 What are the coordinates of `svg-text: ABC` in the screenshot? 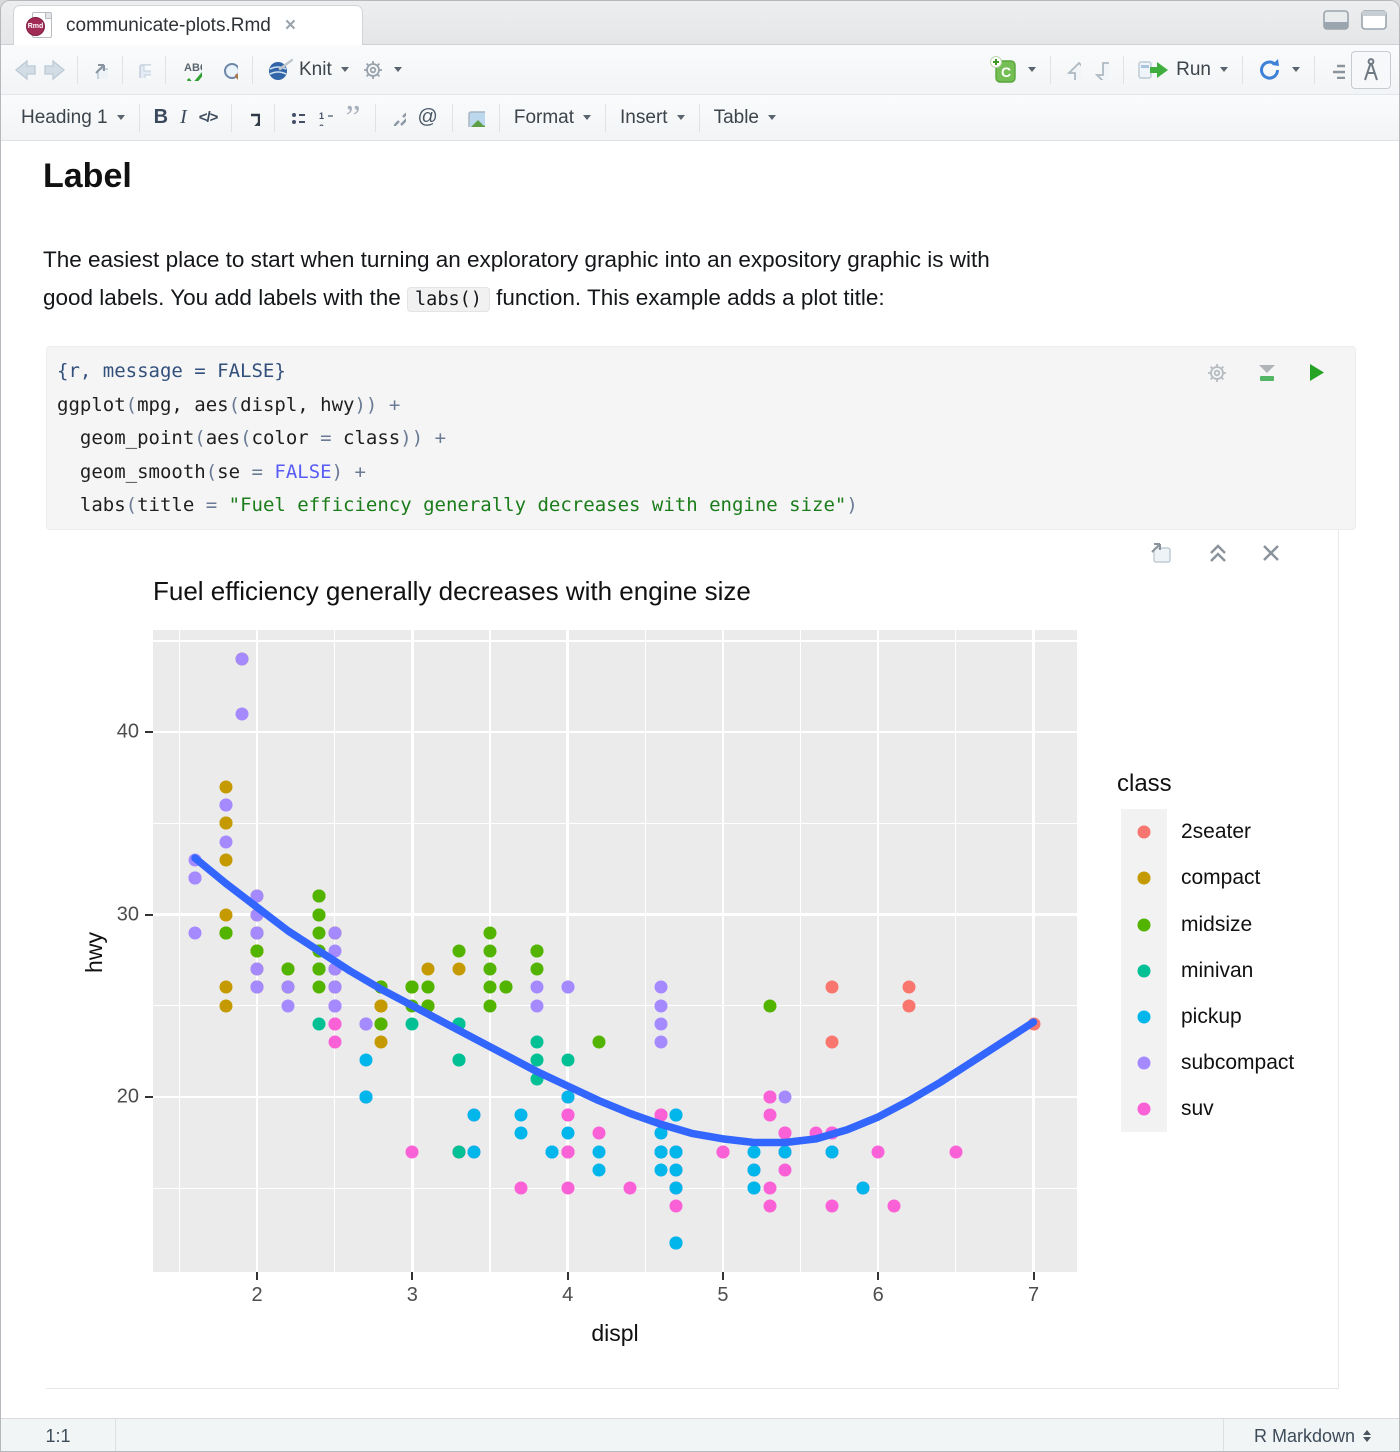 It's located at (196, 68).